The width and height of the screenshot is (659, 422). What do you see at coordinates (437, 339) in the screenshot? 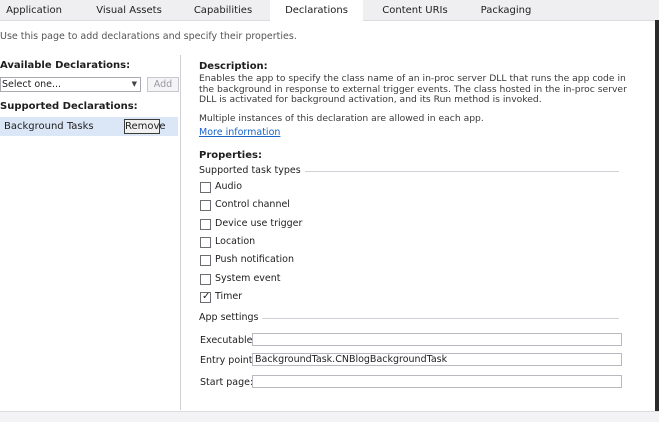
I see `executable-input` at bounding box center [437, 339].